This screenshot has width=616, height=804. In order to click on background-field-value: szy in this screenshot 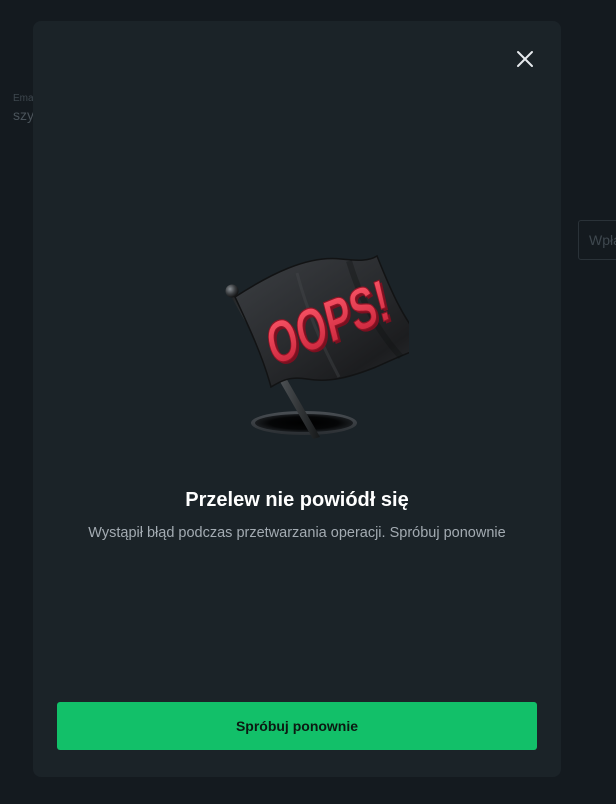, I will do `click(23, 115)`.